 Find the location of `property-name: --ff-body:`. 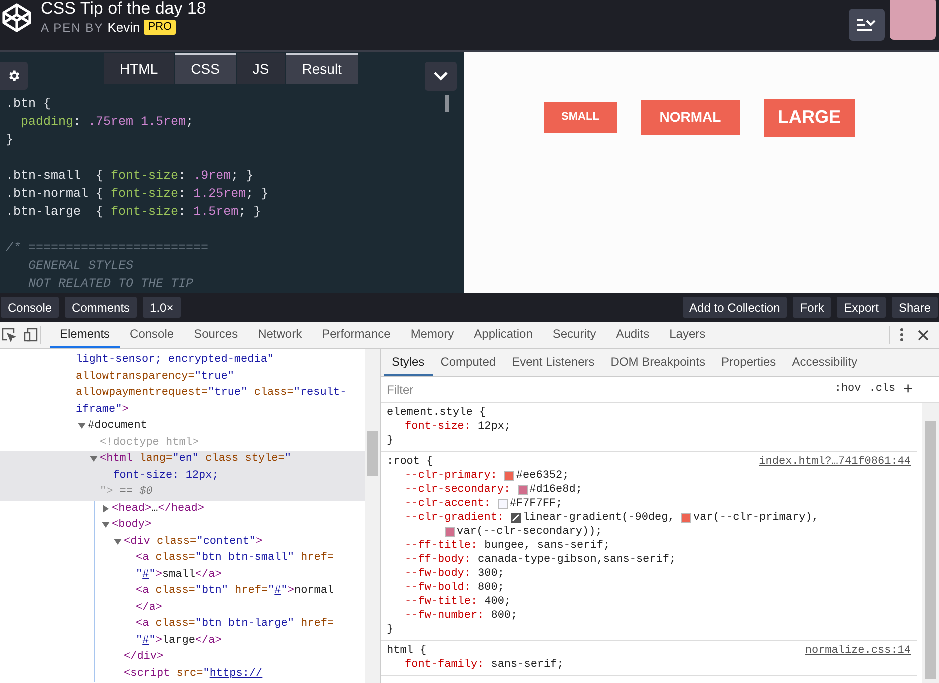

property-name: --ff-body: is located at coordinates (438, 560).